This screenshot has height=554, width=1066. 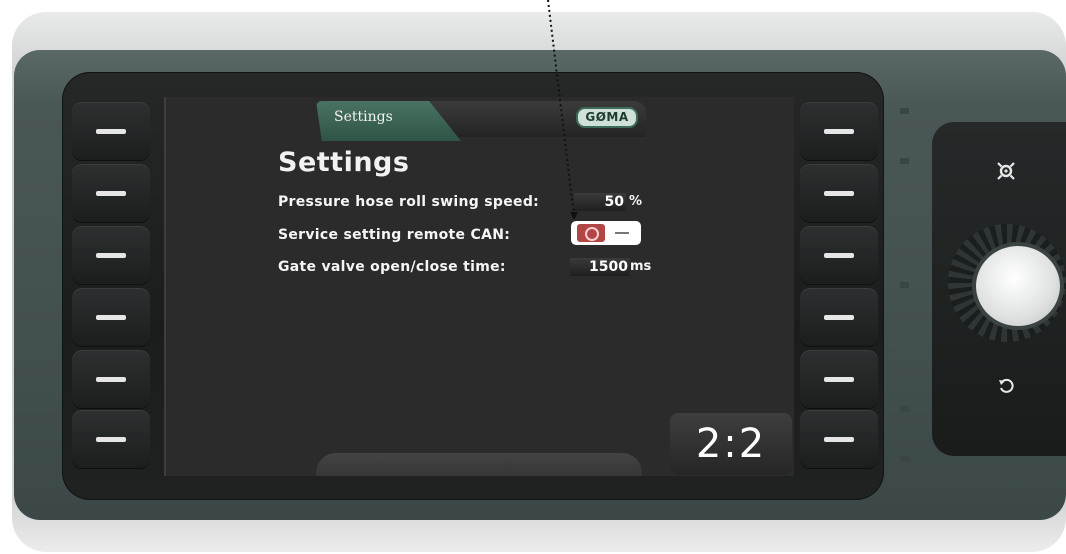 What do you see at coordinates (344, 162) in the screenshot?
I see `page-title: Settings` at bounding box center [344, 162].